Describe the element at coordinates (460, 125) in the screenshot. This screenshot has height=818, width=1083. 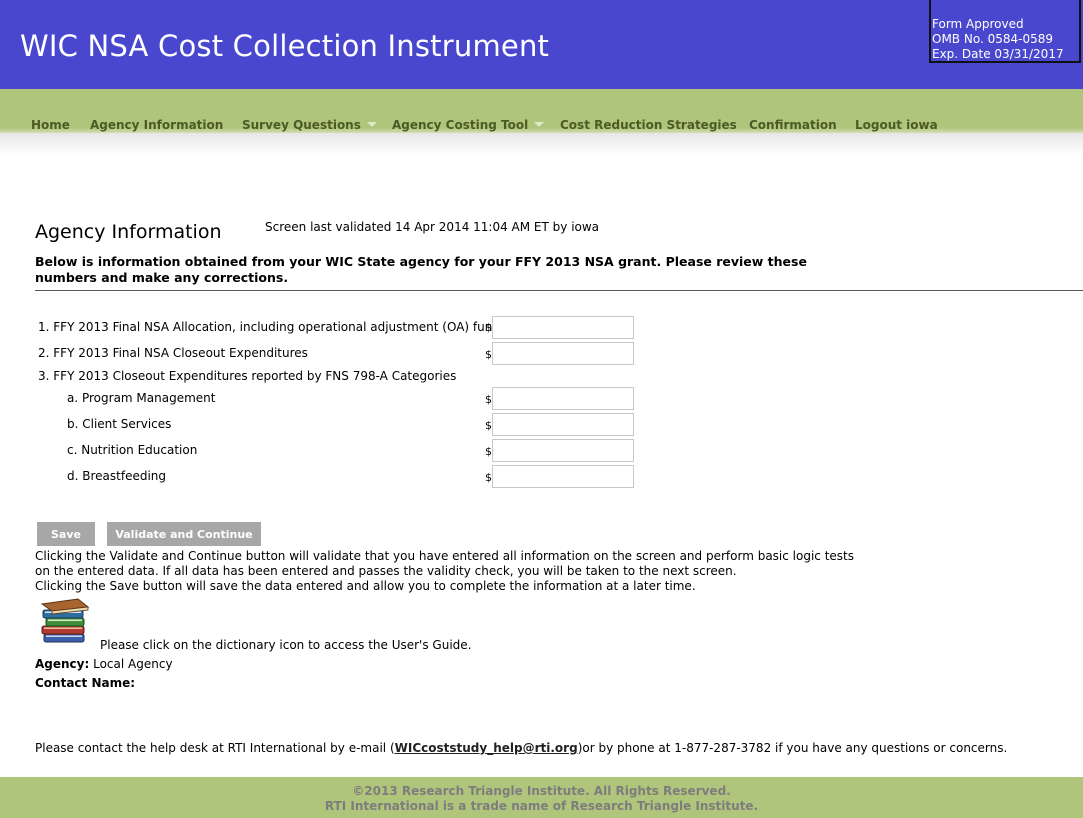
I see `nav-label: Agency Costing Tool` at that location.